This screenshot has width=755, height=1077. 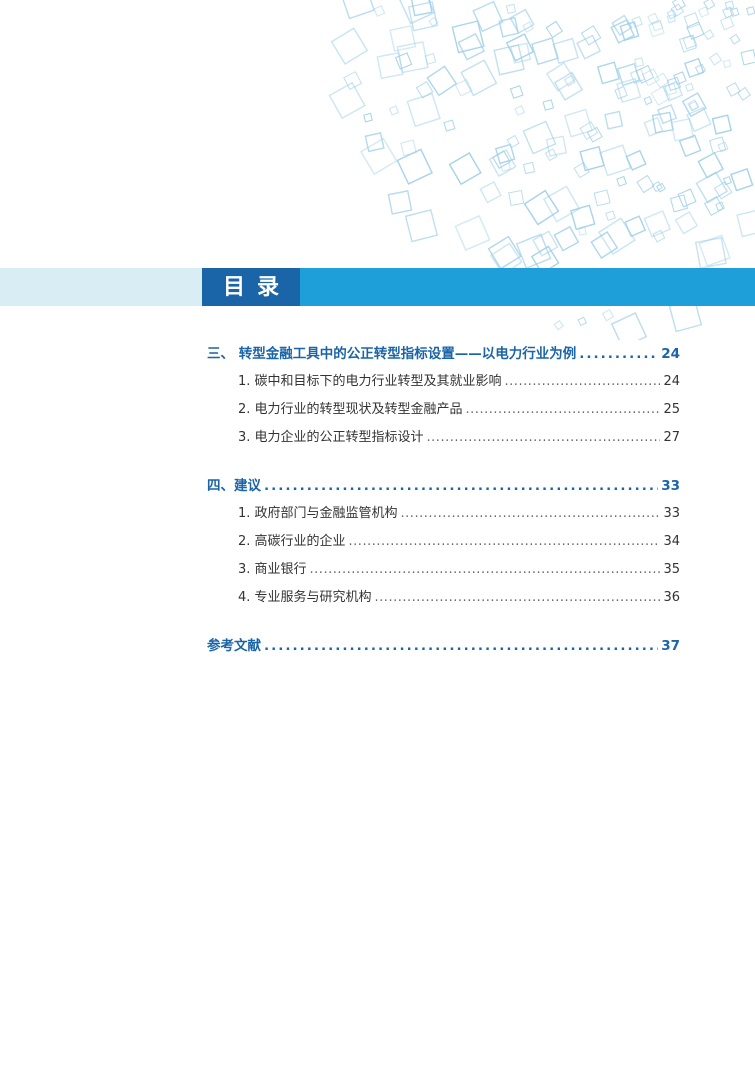 I want to click on band-light-segment, so click(x=101, y=287).